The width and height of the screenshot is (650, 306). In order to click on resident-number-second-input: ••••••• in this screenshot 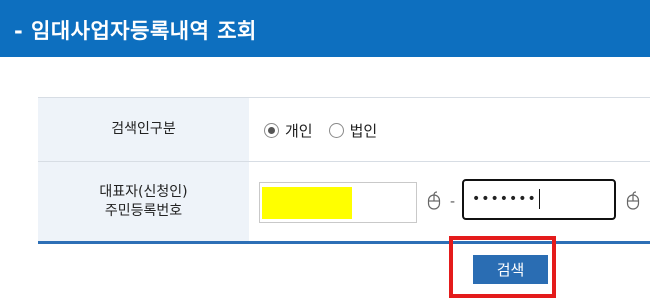, I will do `click(539, 199)`.